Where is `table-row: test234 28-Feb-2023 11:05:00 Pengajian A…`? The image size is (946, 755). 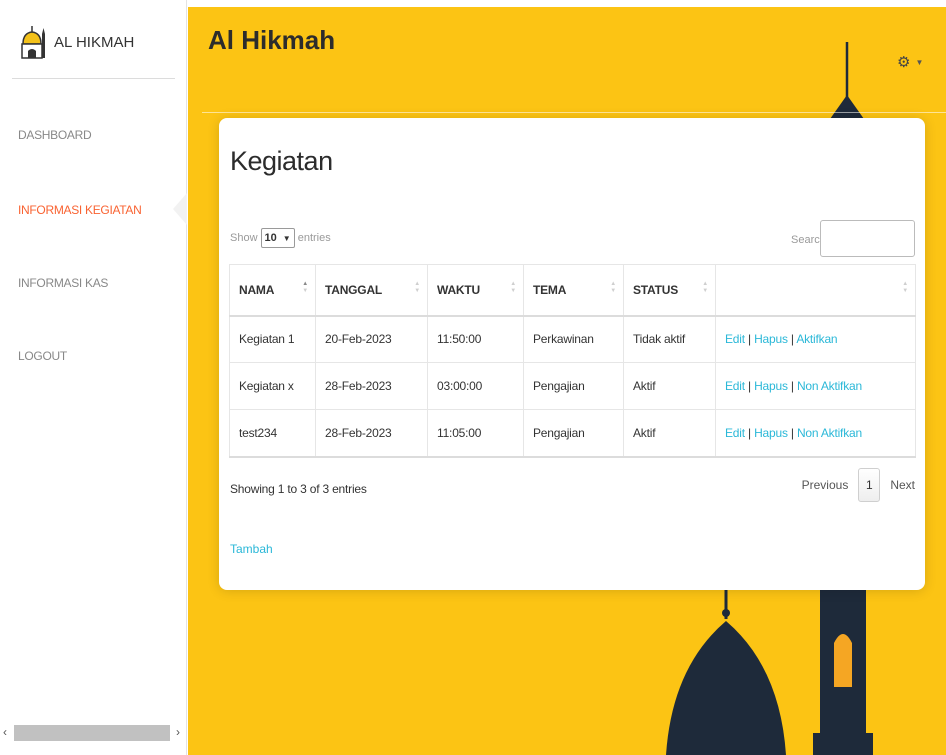 table-row: test234 28-Feb-2023 11:05:00 Pengajian A… is located at coordinates (572, 433).